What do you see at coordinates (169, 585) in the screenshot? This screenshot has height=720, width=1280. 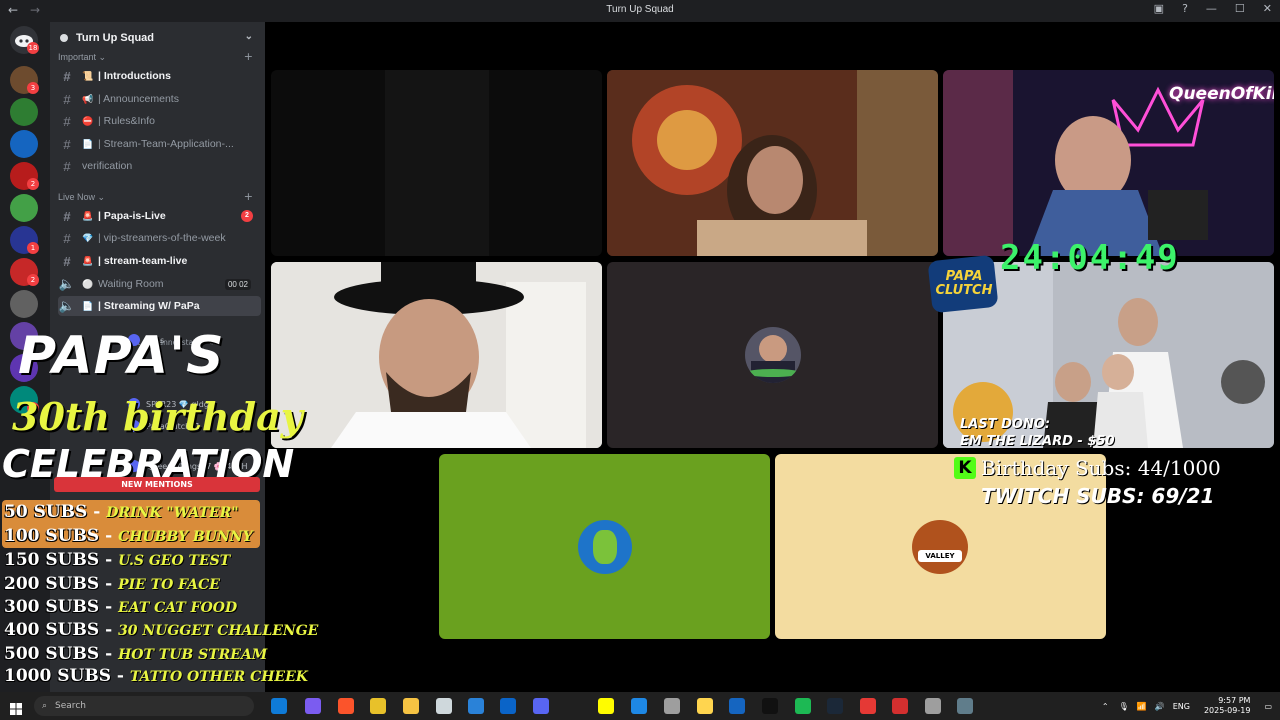 I see `sub-goal-reward: PIE TO FACE` at bounding box center [169, 585].